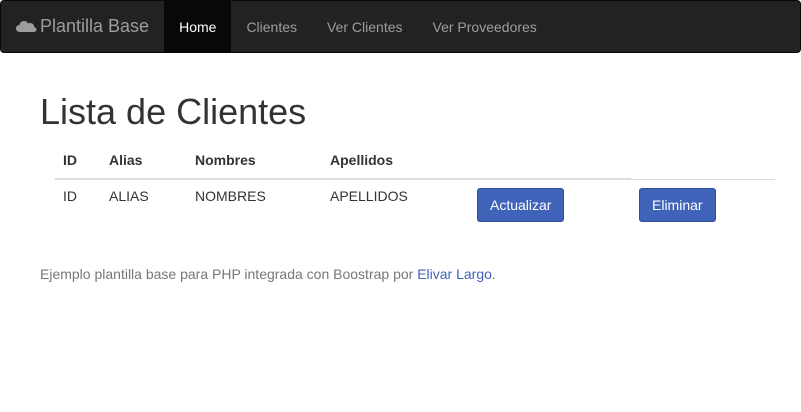 This screenshot has height=412, width=801. I want to click on header-apellidos: Apellidos, so click(395, 160).